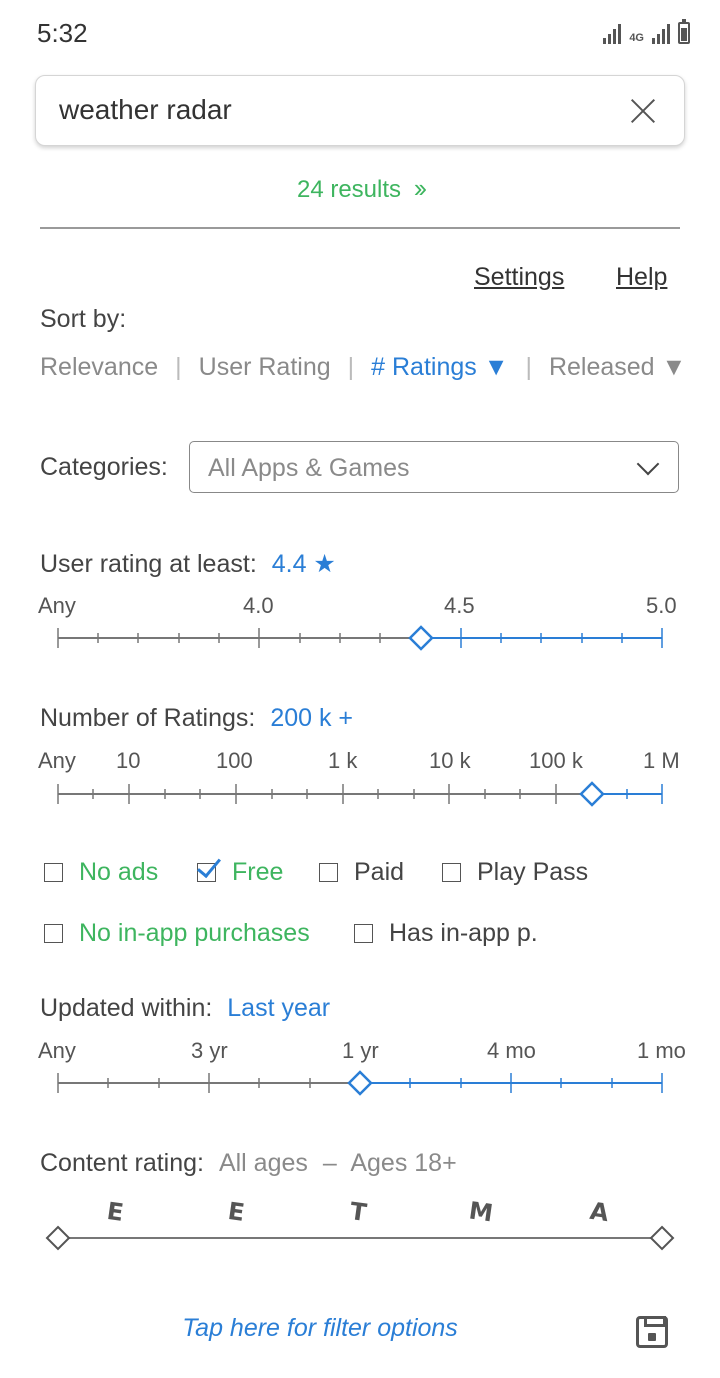  I want to click on num-ratings-value: 200 k +, so click(312, 718).